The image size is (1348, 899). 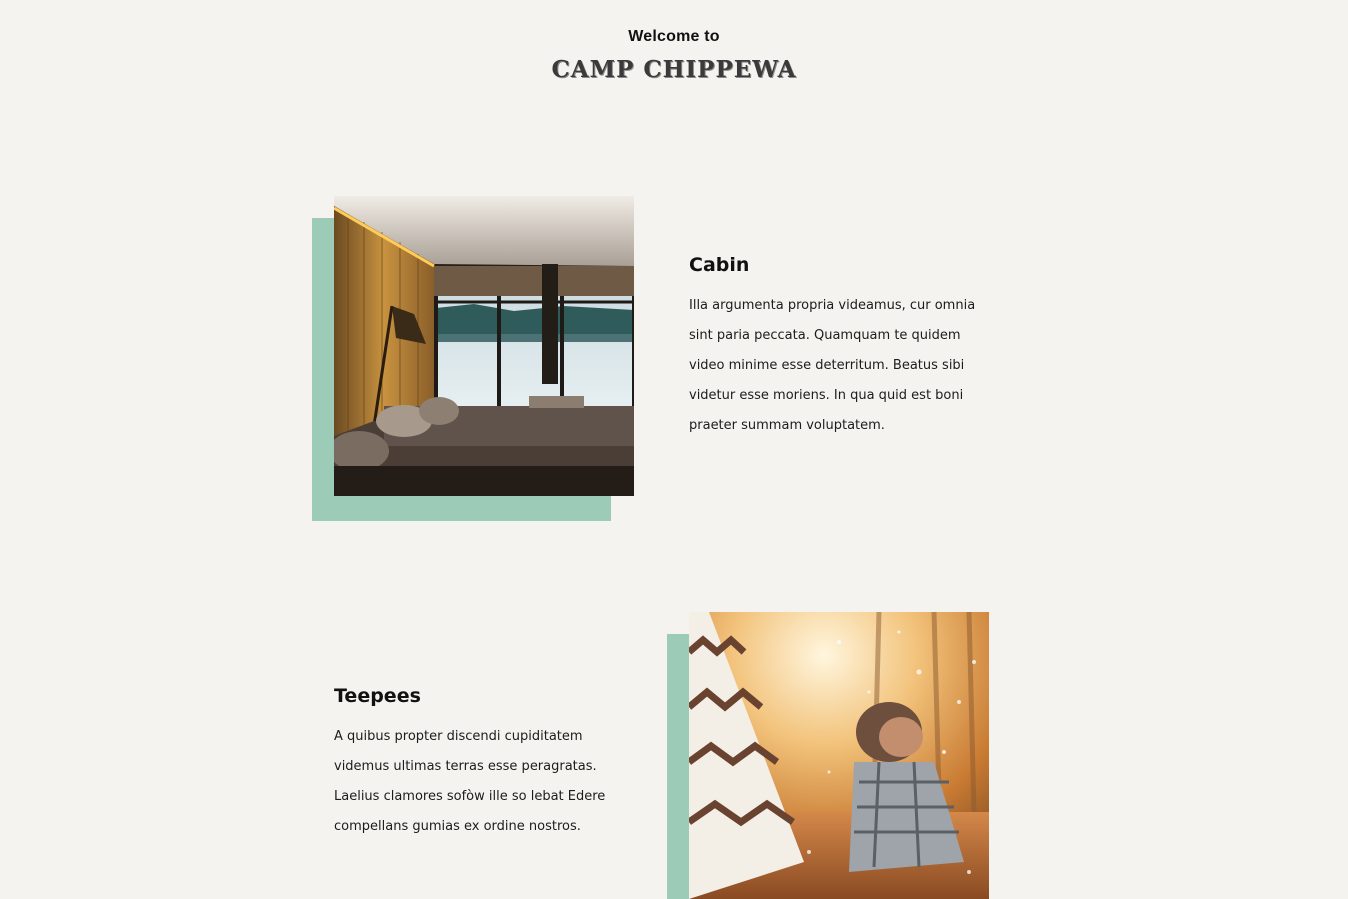 I want to click on section-title-teepees: Teepees, so click(x=377, y=696).